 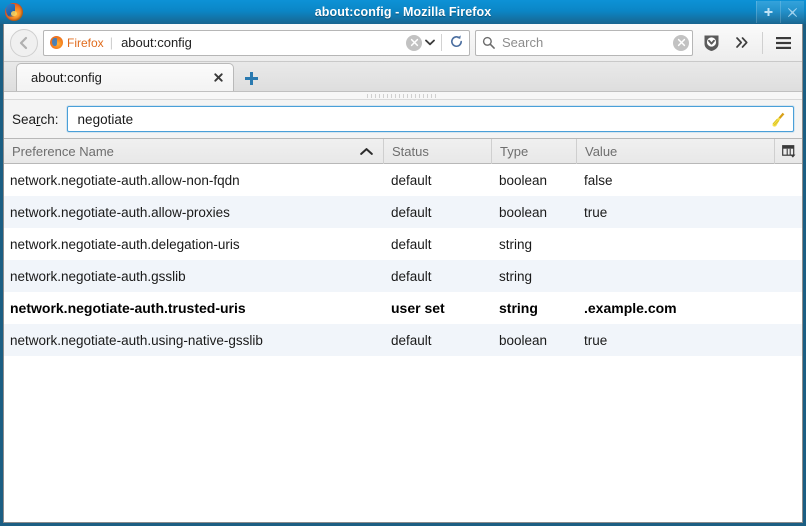 I want to click on grippy-dots, so click(x=403, y=95).